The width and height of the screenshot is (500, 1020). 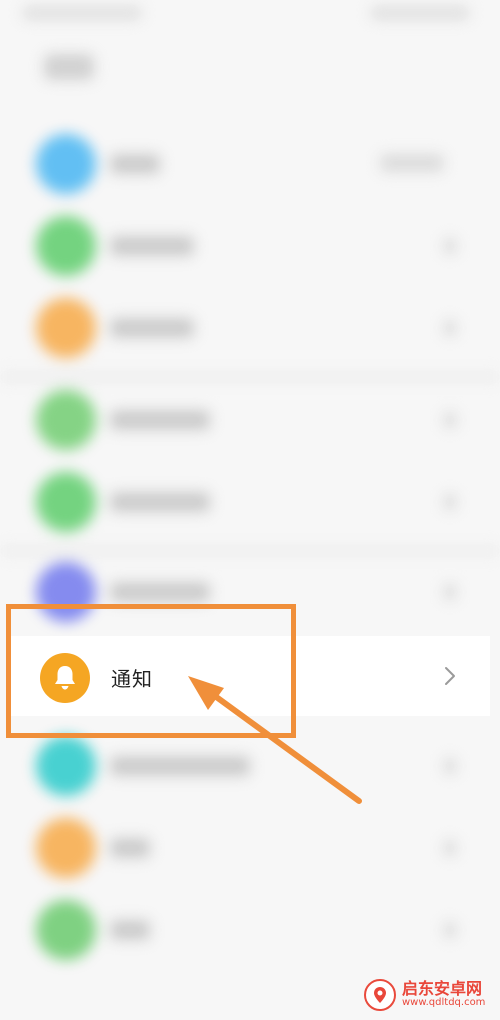 I want to click on watermark-title: 启东安卓网, so click(x=442, y=989).